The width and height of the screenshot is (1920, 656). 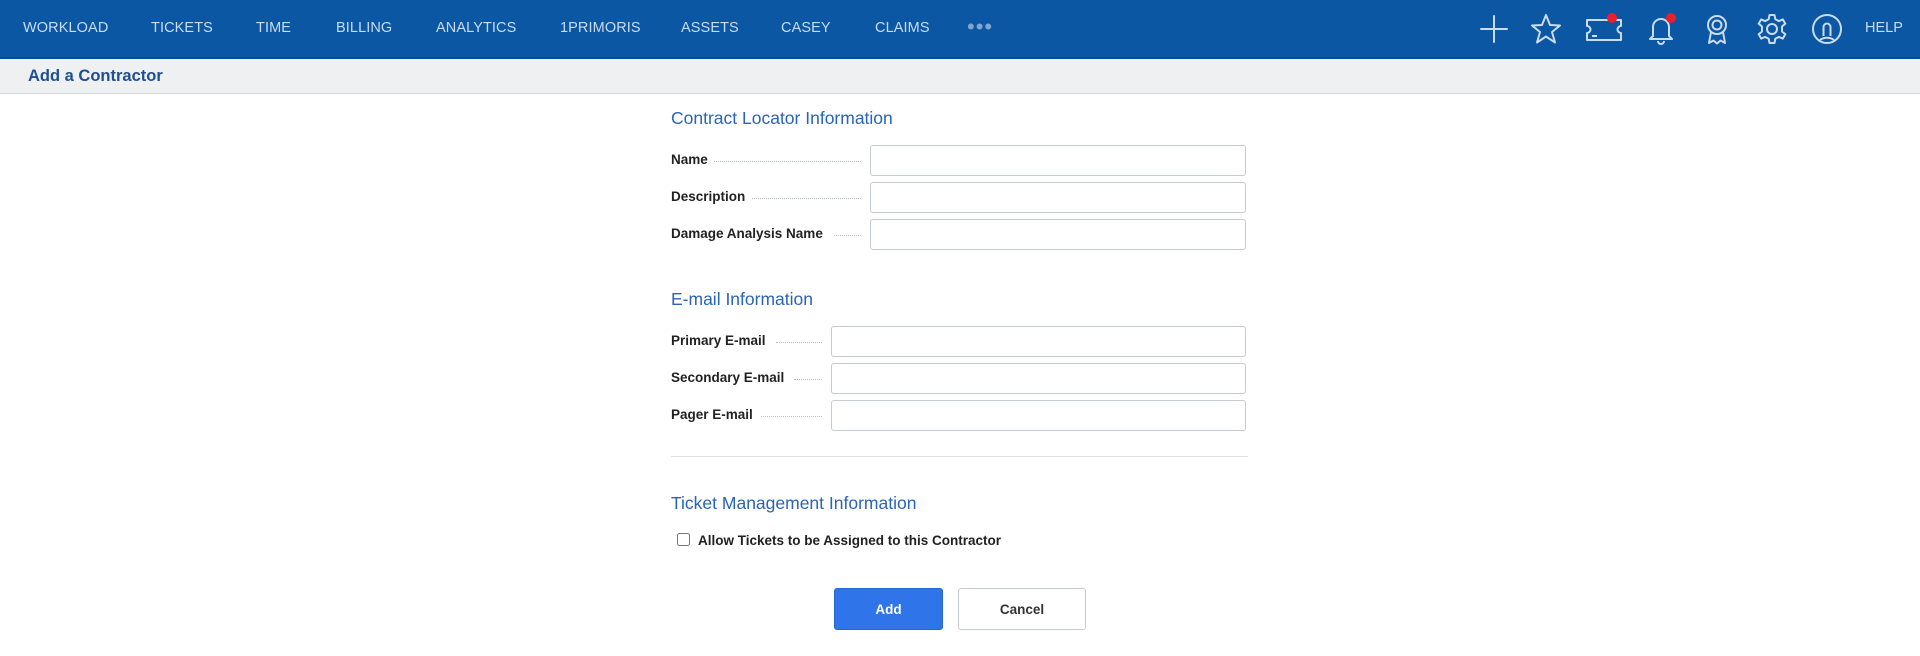 What do you see at coordinates (799, 342) in the screenshot?
I see `primary-email-leader` at bounding box center [799, 342].